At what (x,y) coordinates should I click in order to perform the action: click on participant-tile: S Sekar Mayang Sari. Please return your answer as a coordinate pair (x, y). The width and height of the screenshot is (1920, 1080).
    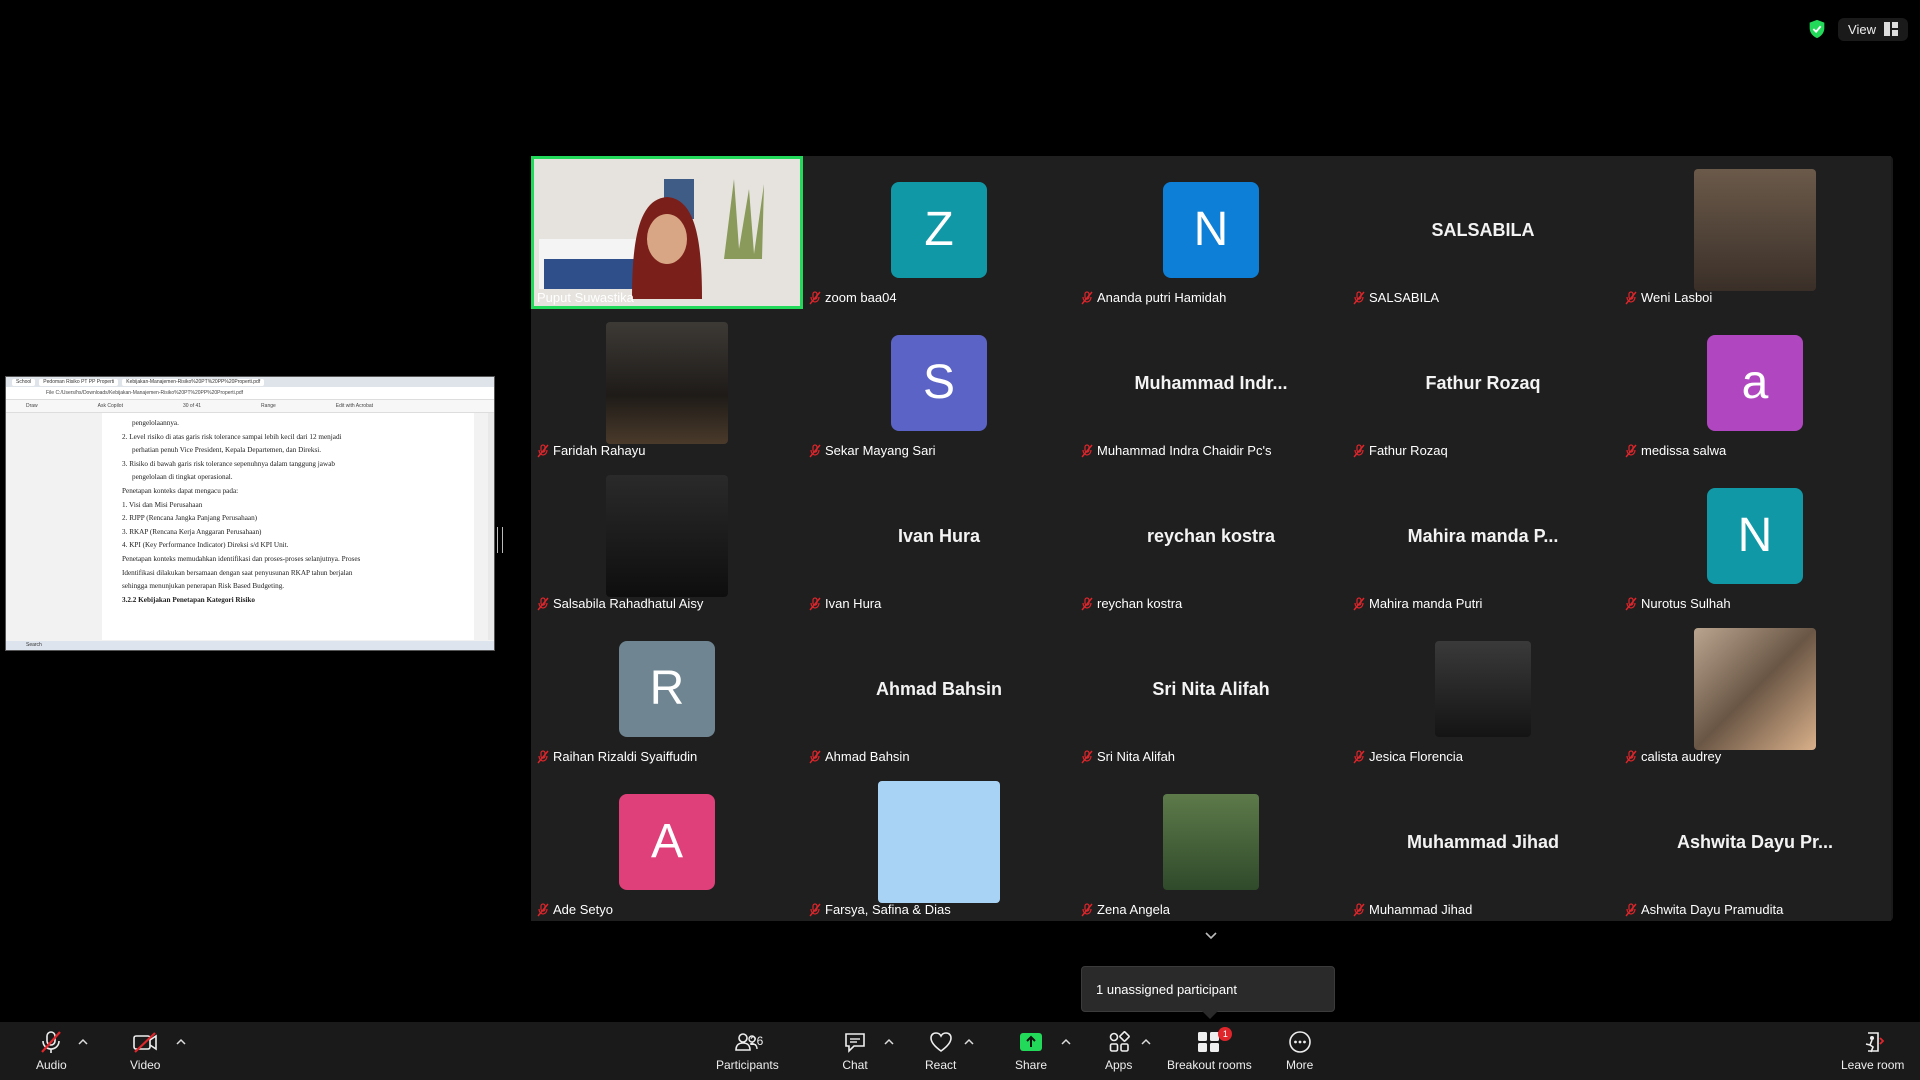
    Looking at the image, I should click on (939, 385).